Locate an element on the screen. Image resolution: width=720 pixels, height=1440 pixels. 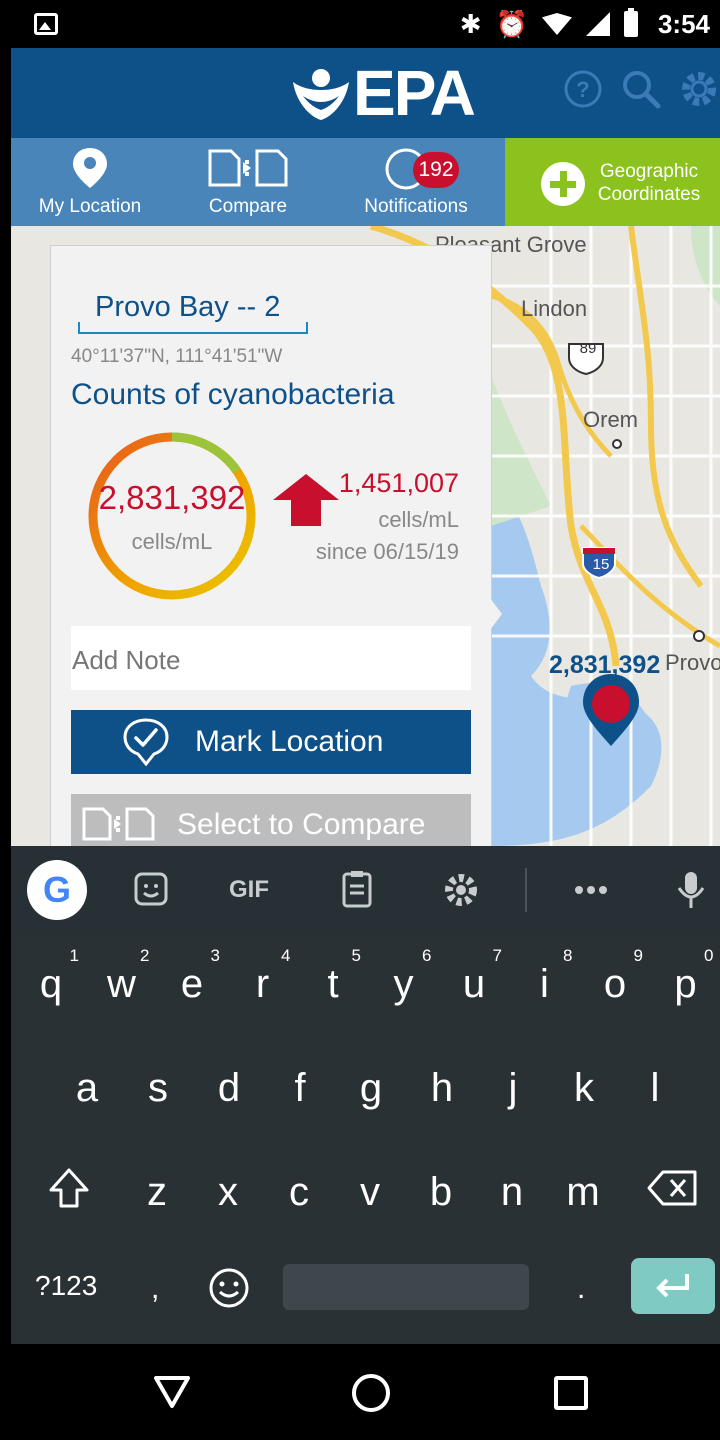
key-p: p0 is located at coordinates (686, 982).